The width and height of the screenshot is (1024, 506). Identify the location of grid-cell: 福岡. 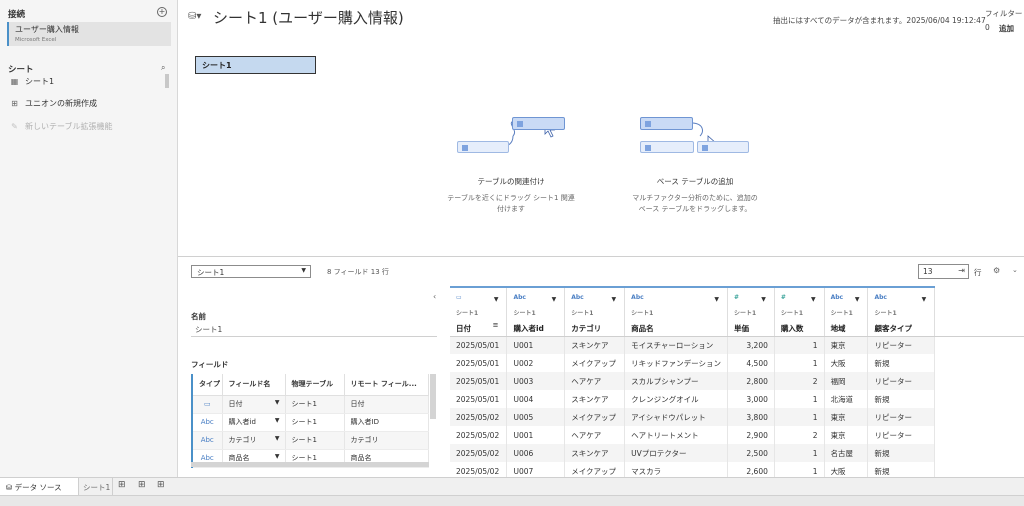
(846, 381).